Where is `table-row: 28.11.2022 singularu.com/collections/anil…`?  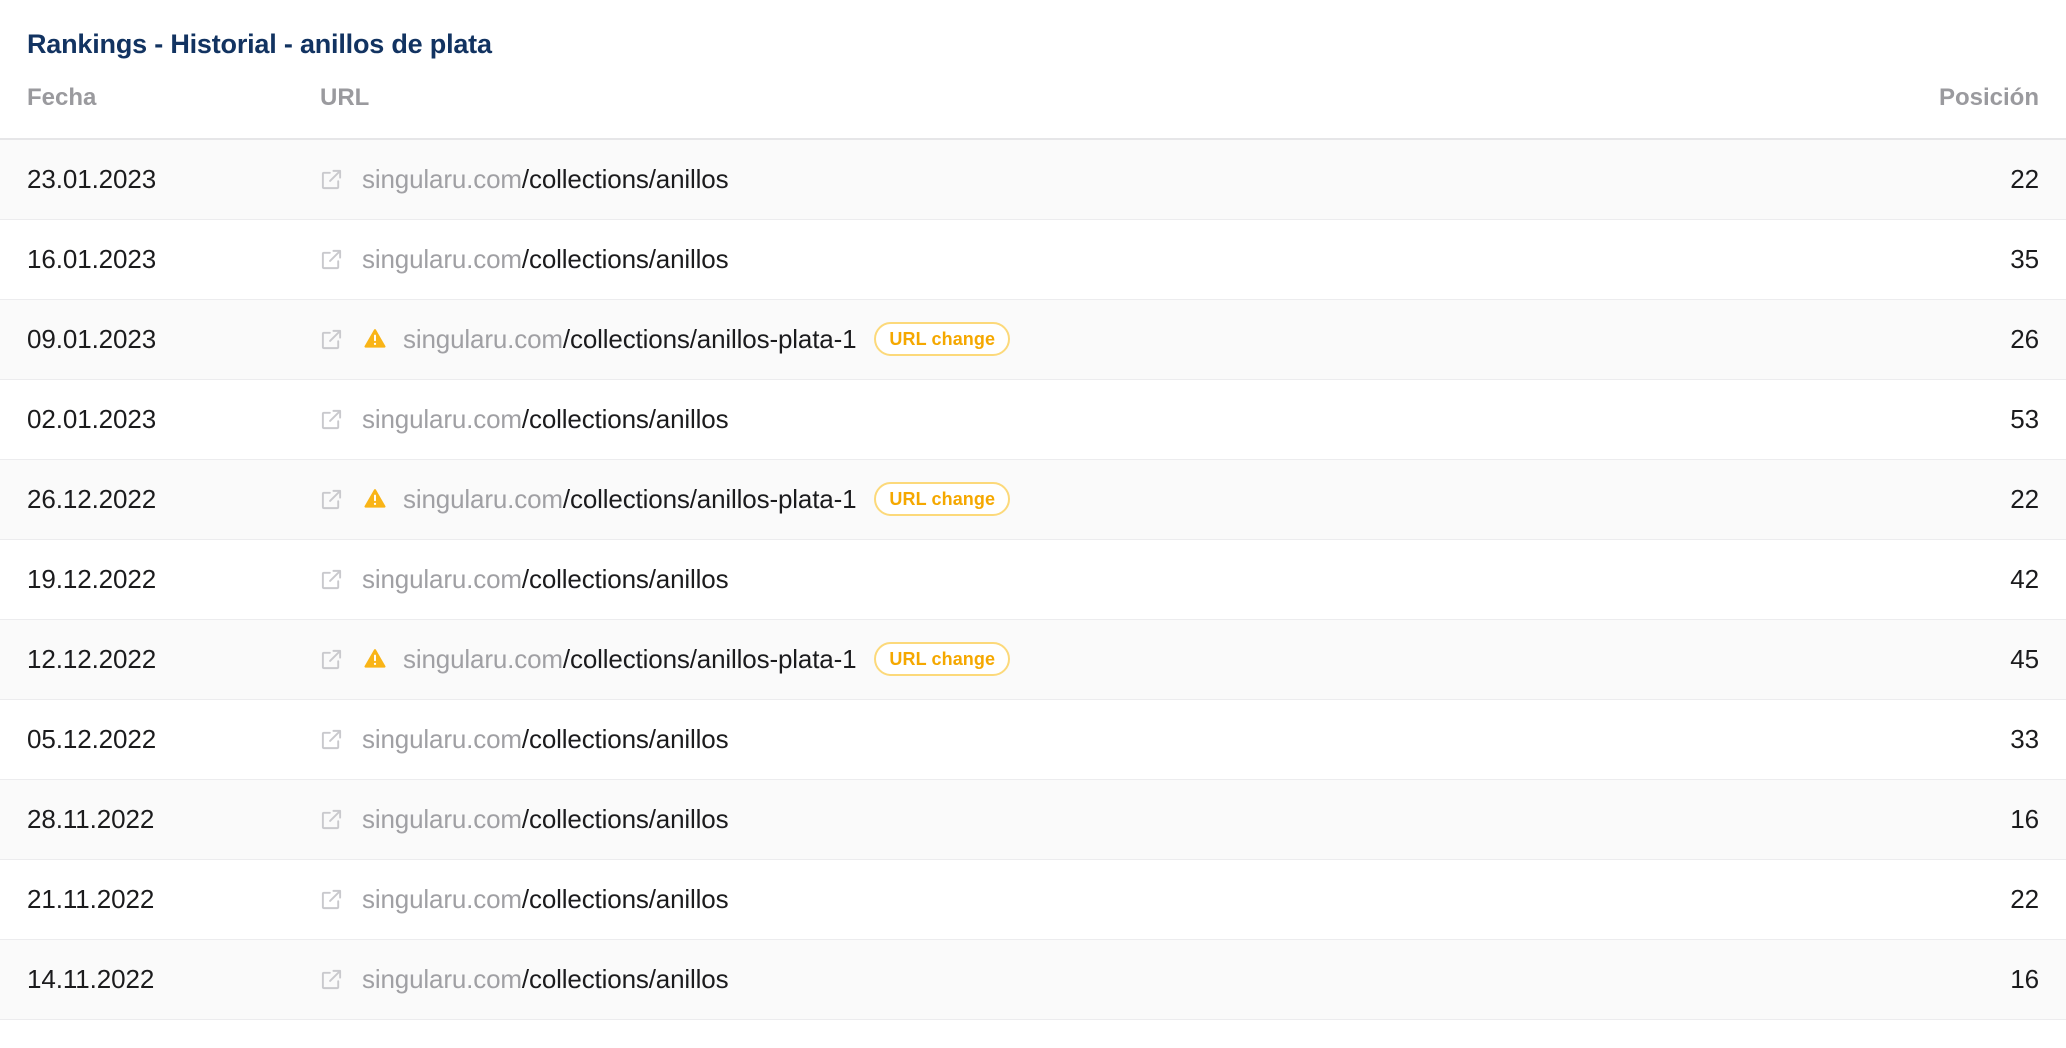 table-row: 28.11.2022 singularu.com/collections/anil… is located at coordinates (1033, 819).